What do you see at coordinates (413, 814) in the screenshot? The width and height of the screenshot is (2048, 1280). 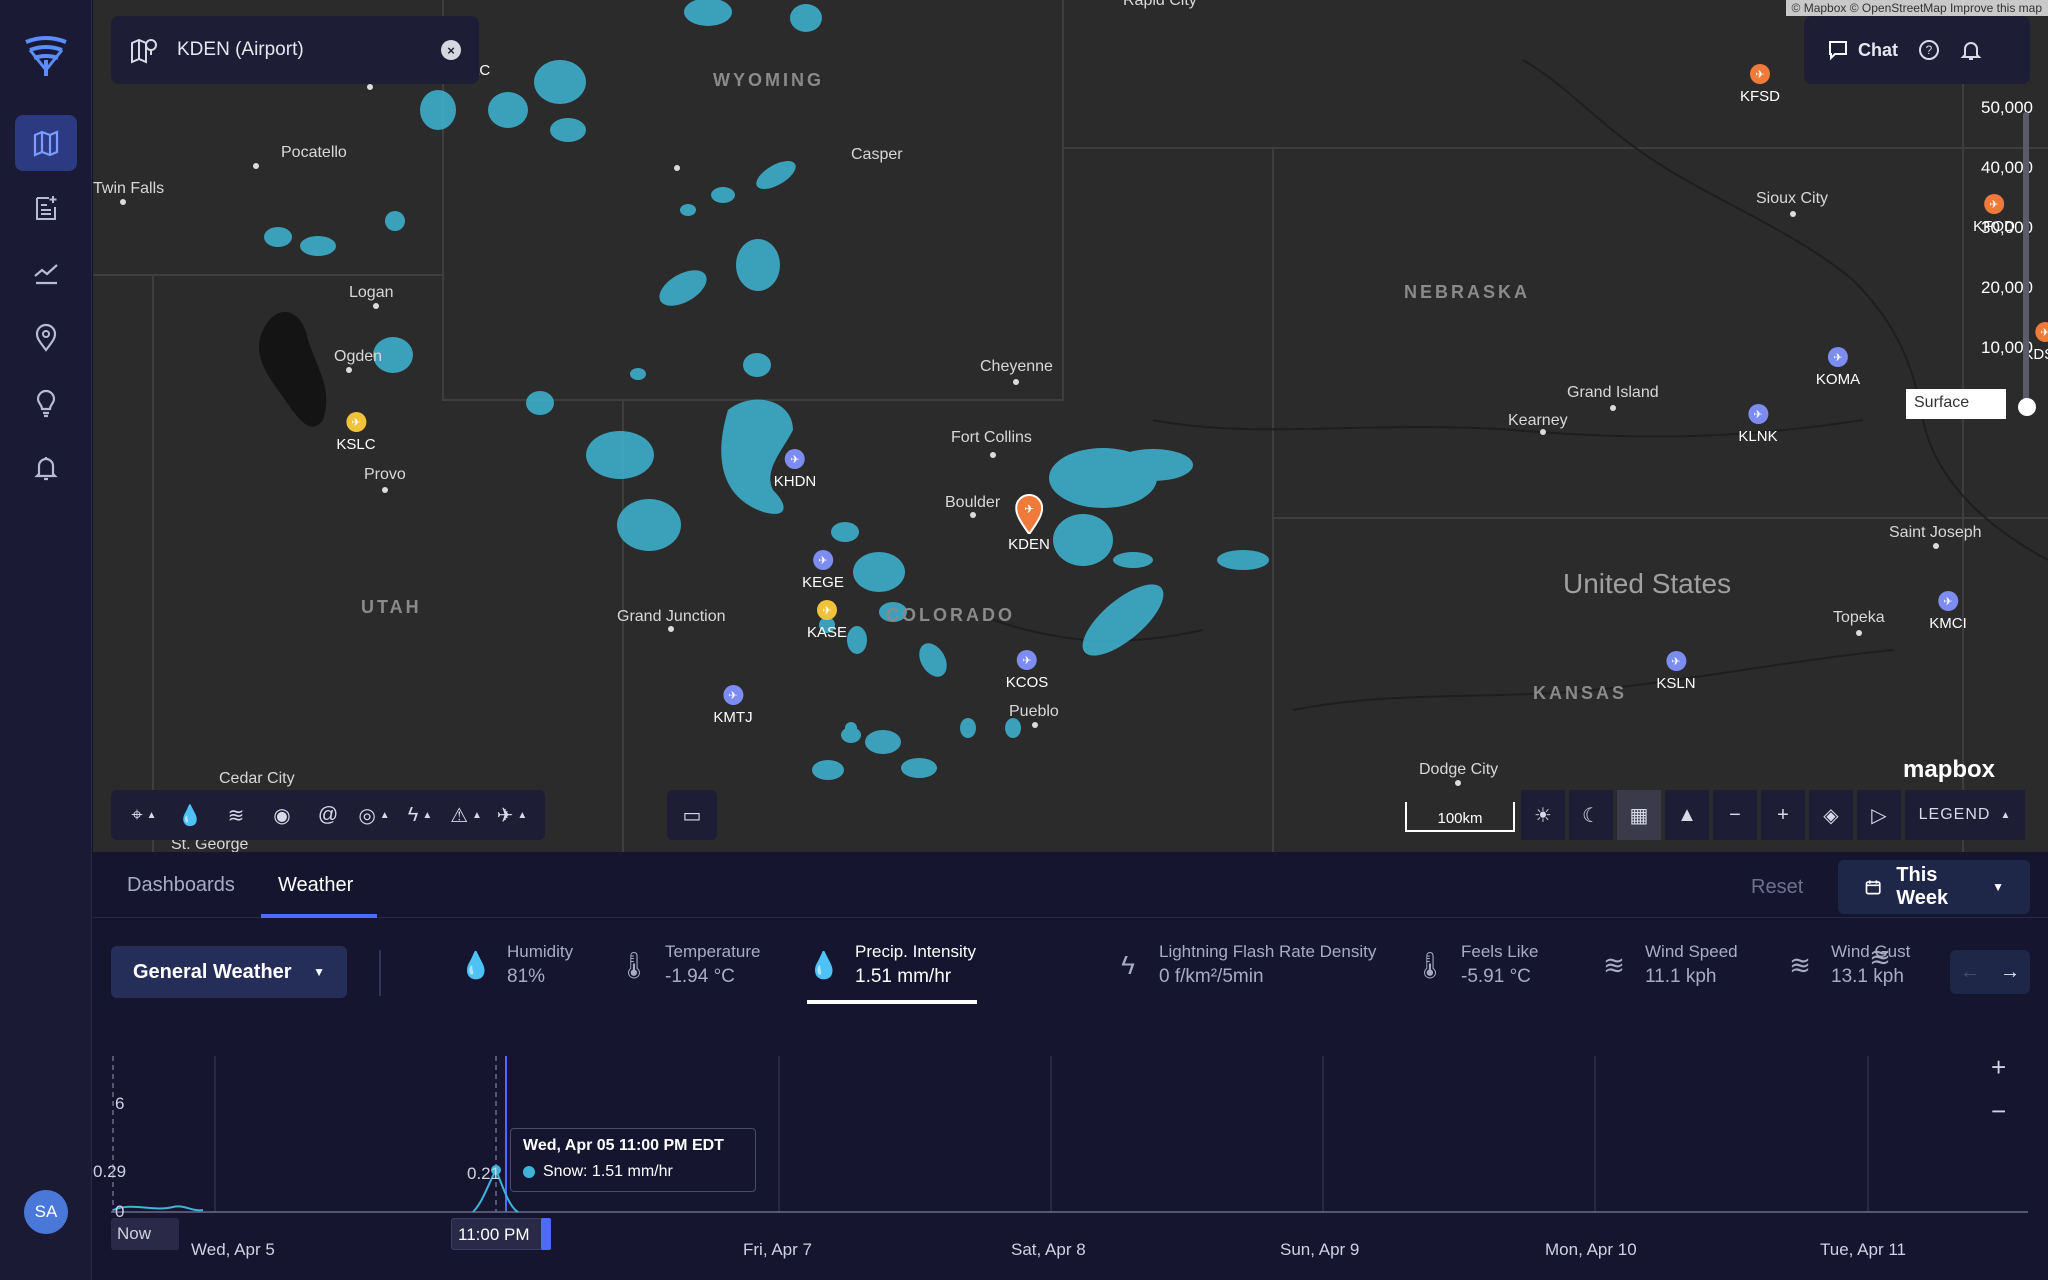 I see `lightning-icon: ϟ` at bounding box center [413, 814].